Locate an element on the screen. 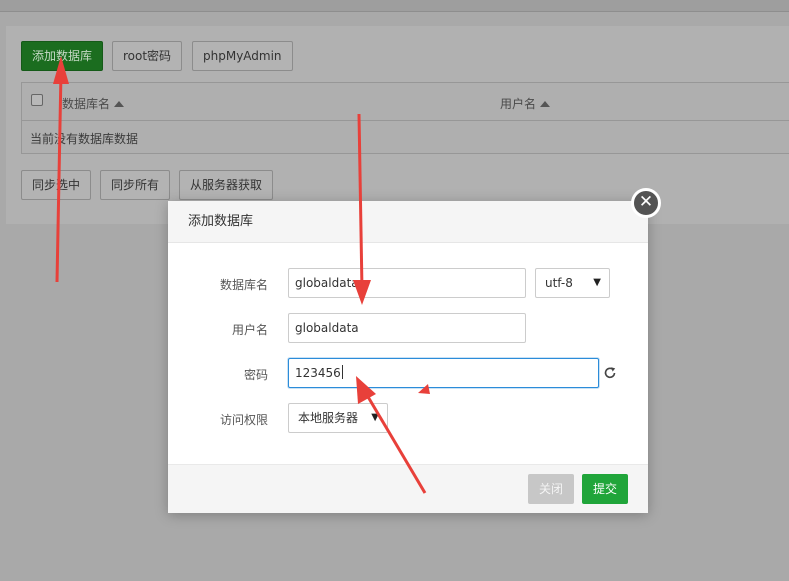  username-input: globaldata is located at coordinates (407, 328).